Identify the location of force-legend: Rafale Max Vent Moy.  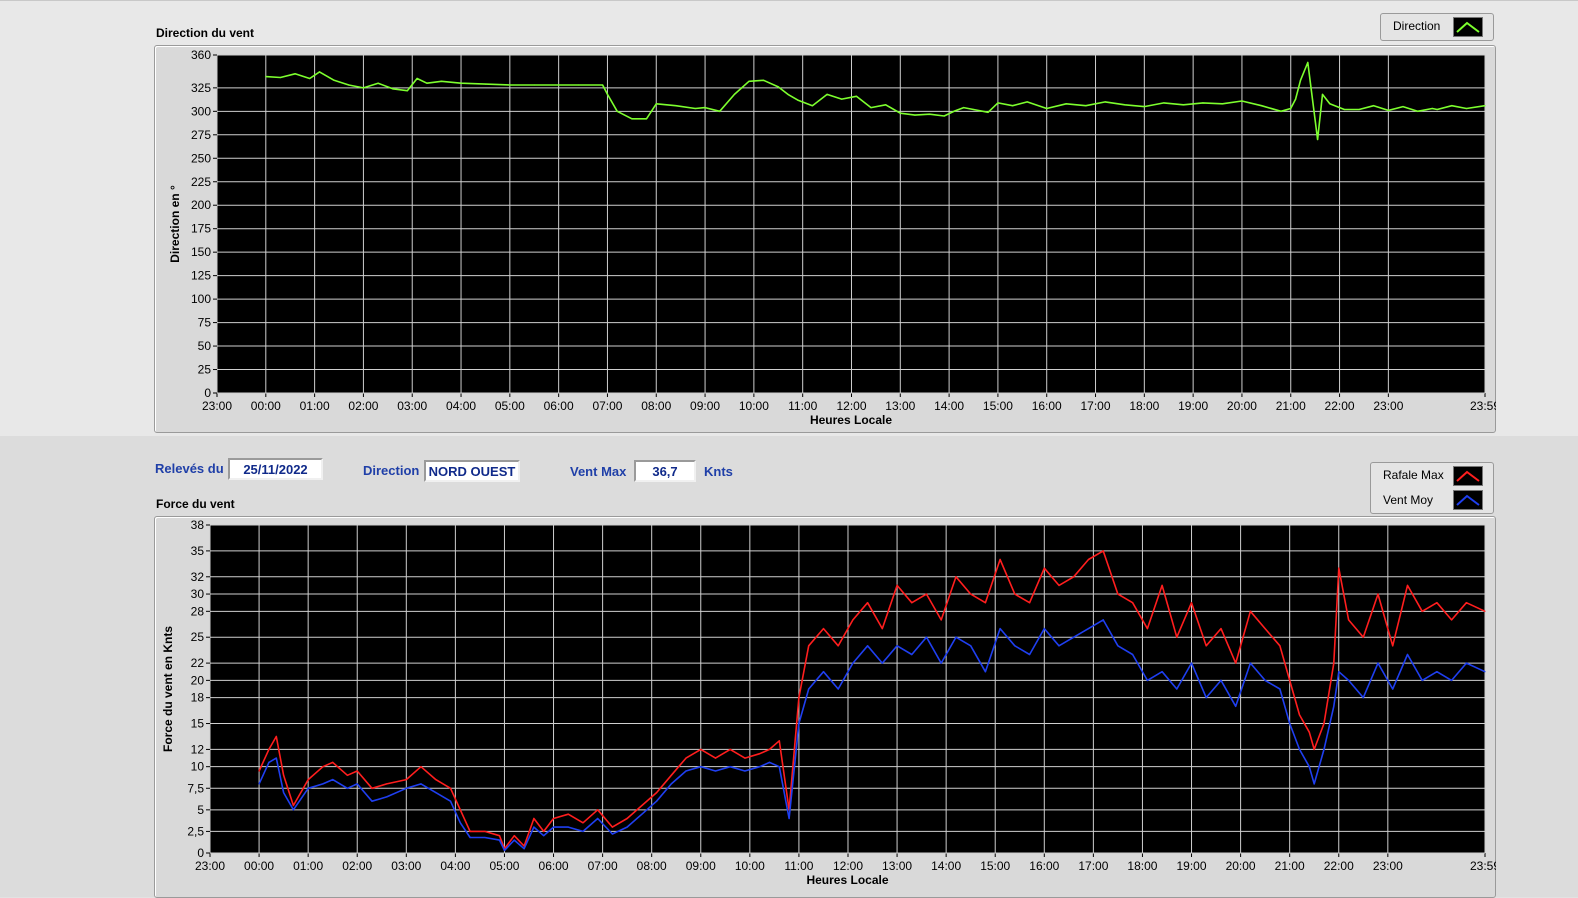
(1432, 488).